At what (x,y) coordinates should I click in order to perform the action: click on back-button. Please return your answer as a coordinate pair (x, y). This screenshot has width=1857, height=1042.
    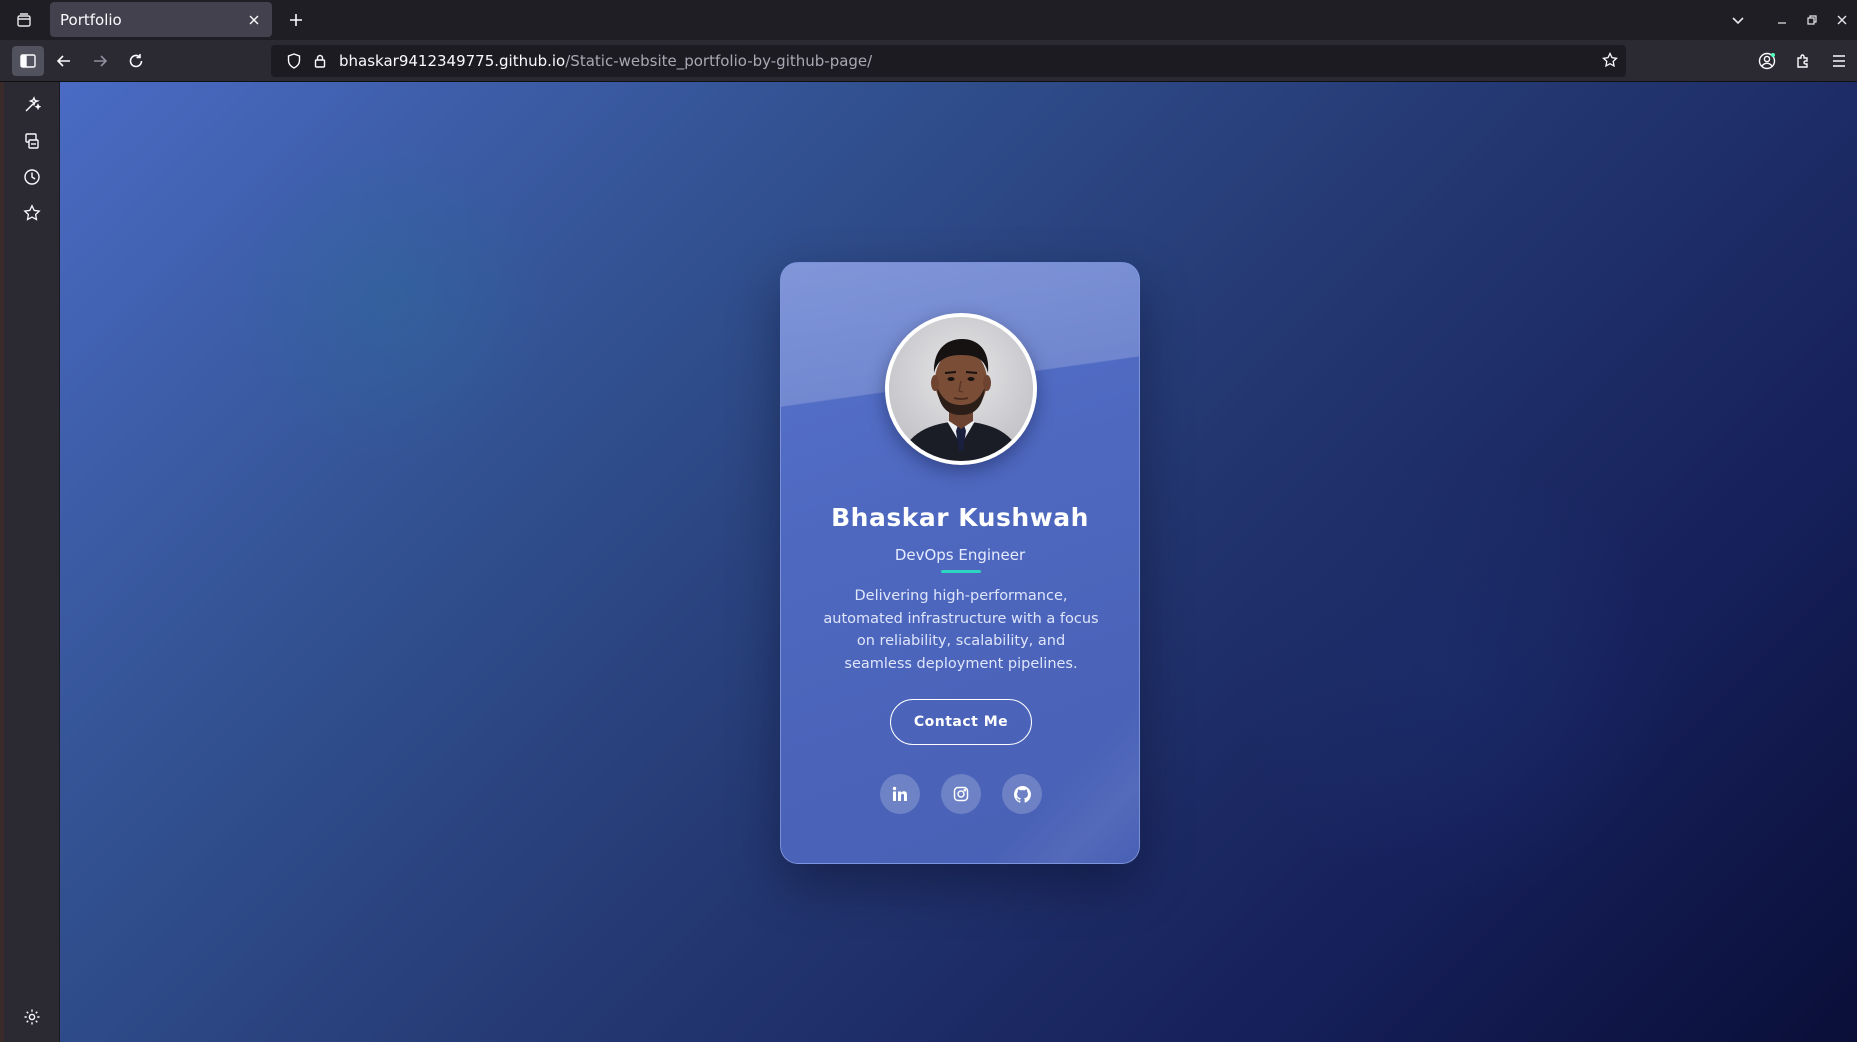
    Looking at the image, I should click on (64, 61).